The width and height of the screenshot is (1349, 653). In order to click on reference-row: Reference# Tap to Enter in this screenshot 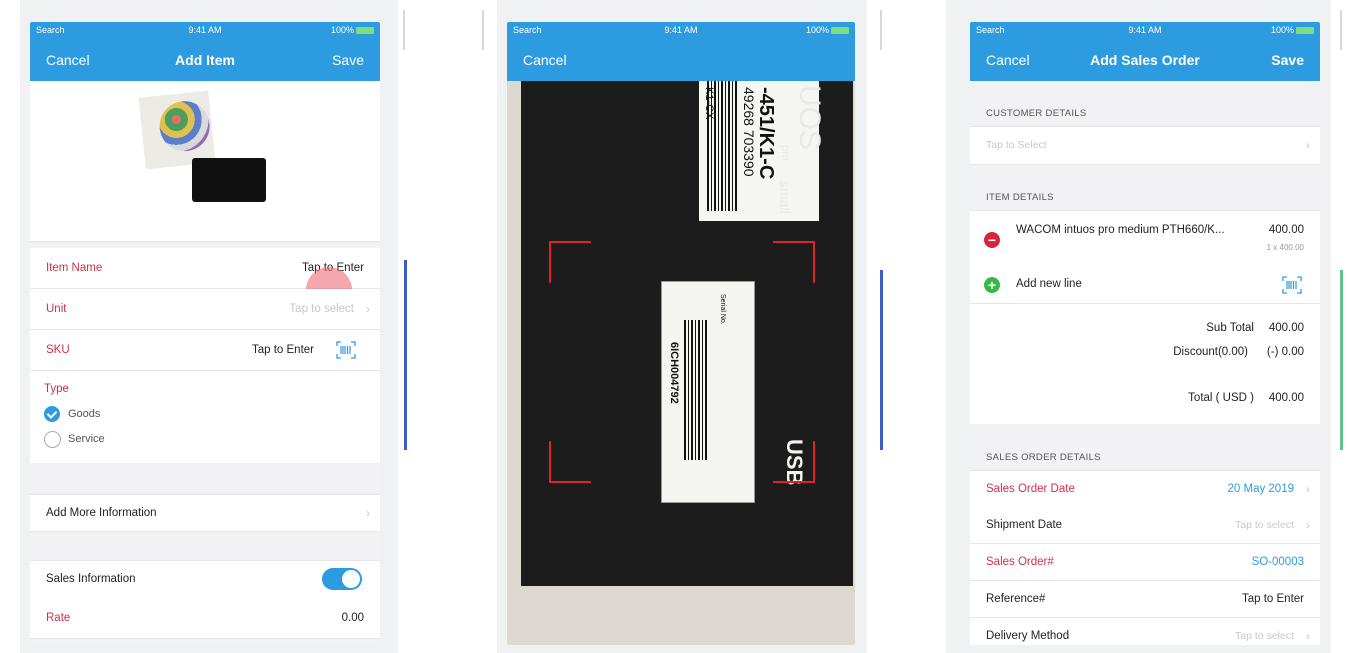, I will do `click(1145, 599)`.